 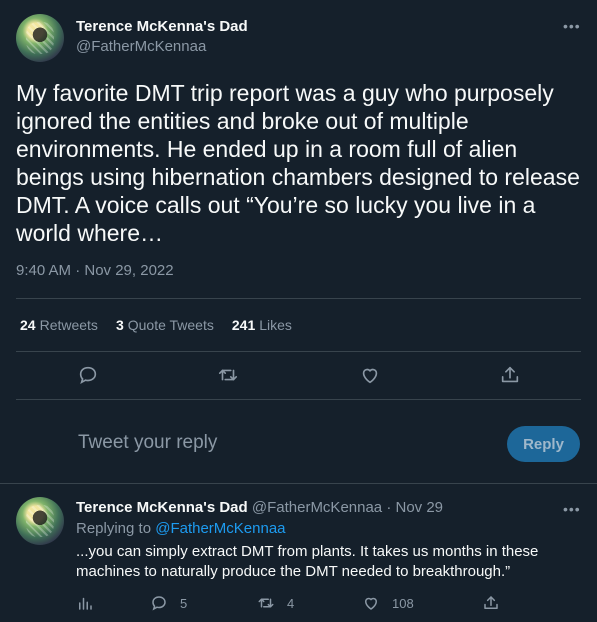 I want to click on replying-to: Replying to @FatherMcKennaa, so click(x=181, y=528).